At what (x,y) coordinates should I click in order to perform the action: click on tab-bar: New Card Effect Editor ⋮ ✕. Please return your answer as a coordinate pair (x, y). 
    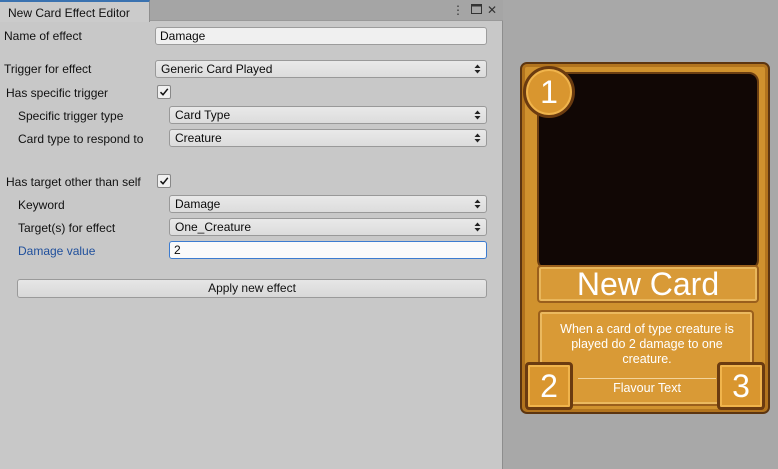
    Looking at the image, I should click on (251, 11).